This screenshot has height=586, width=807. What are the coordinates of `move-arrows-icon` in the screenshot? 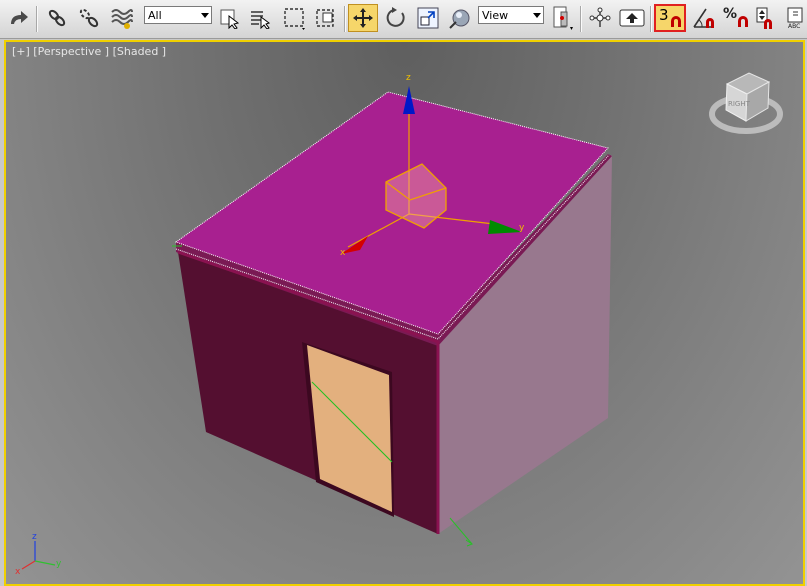 It's located at (363, 18).